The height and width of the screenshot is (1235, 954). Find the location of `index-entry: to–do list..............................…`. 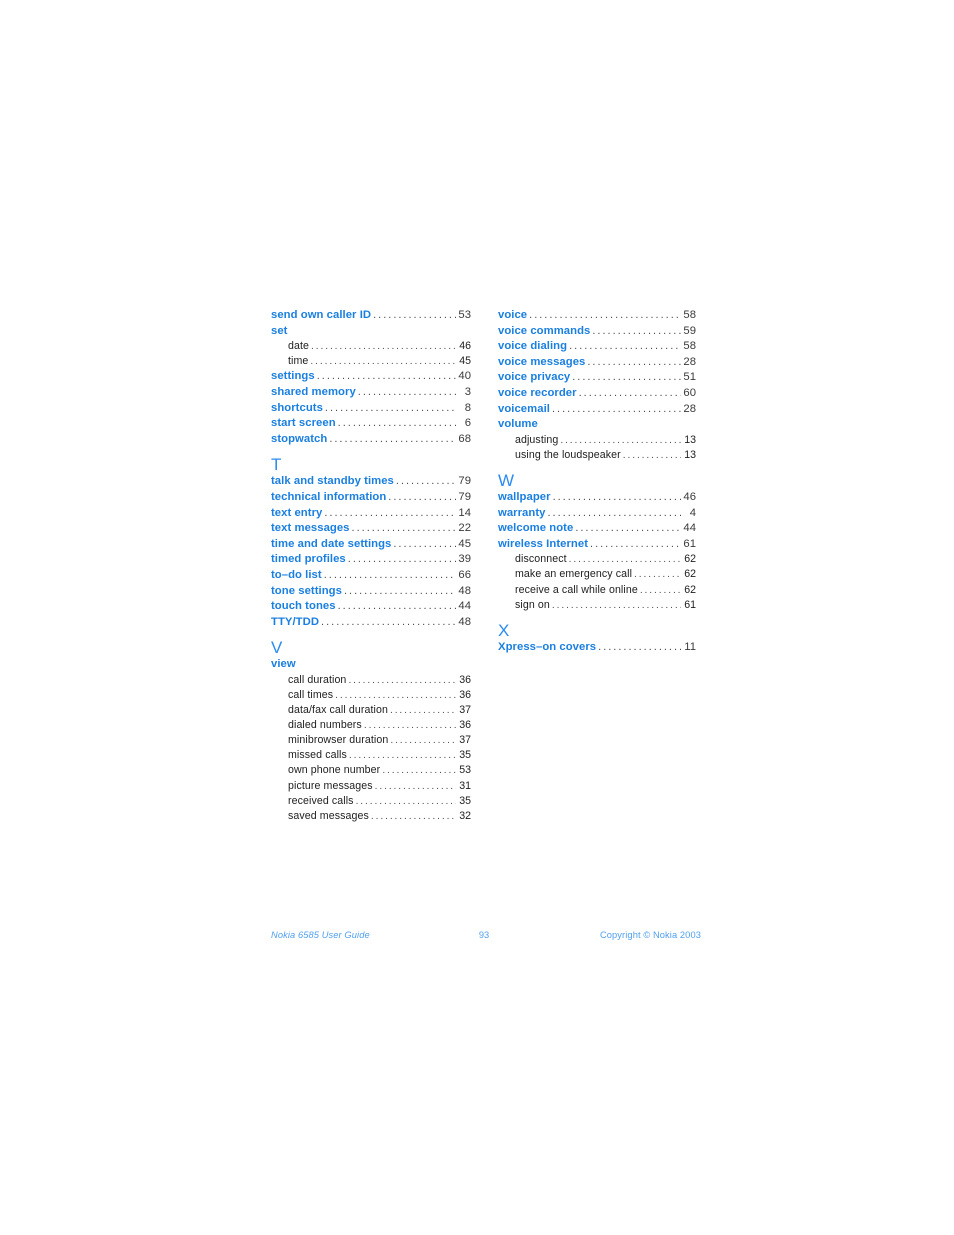

index-entry: to–do list..............................… is located at coordinates (371, 576).